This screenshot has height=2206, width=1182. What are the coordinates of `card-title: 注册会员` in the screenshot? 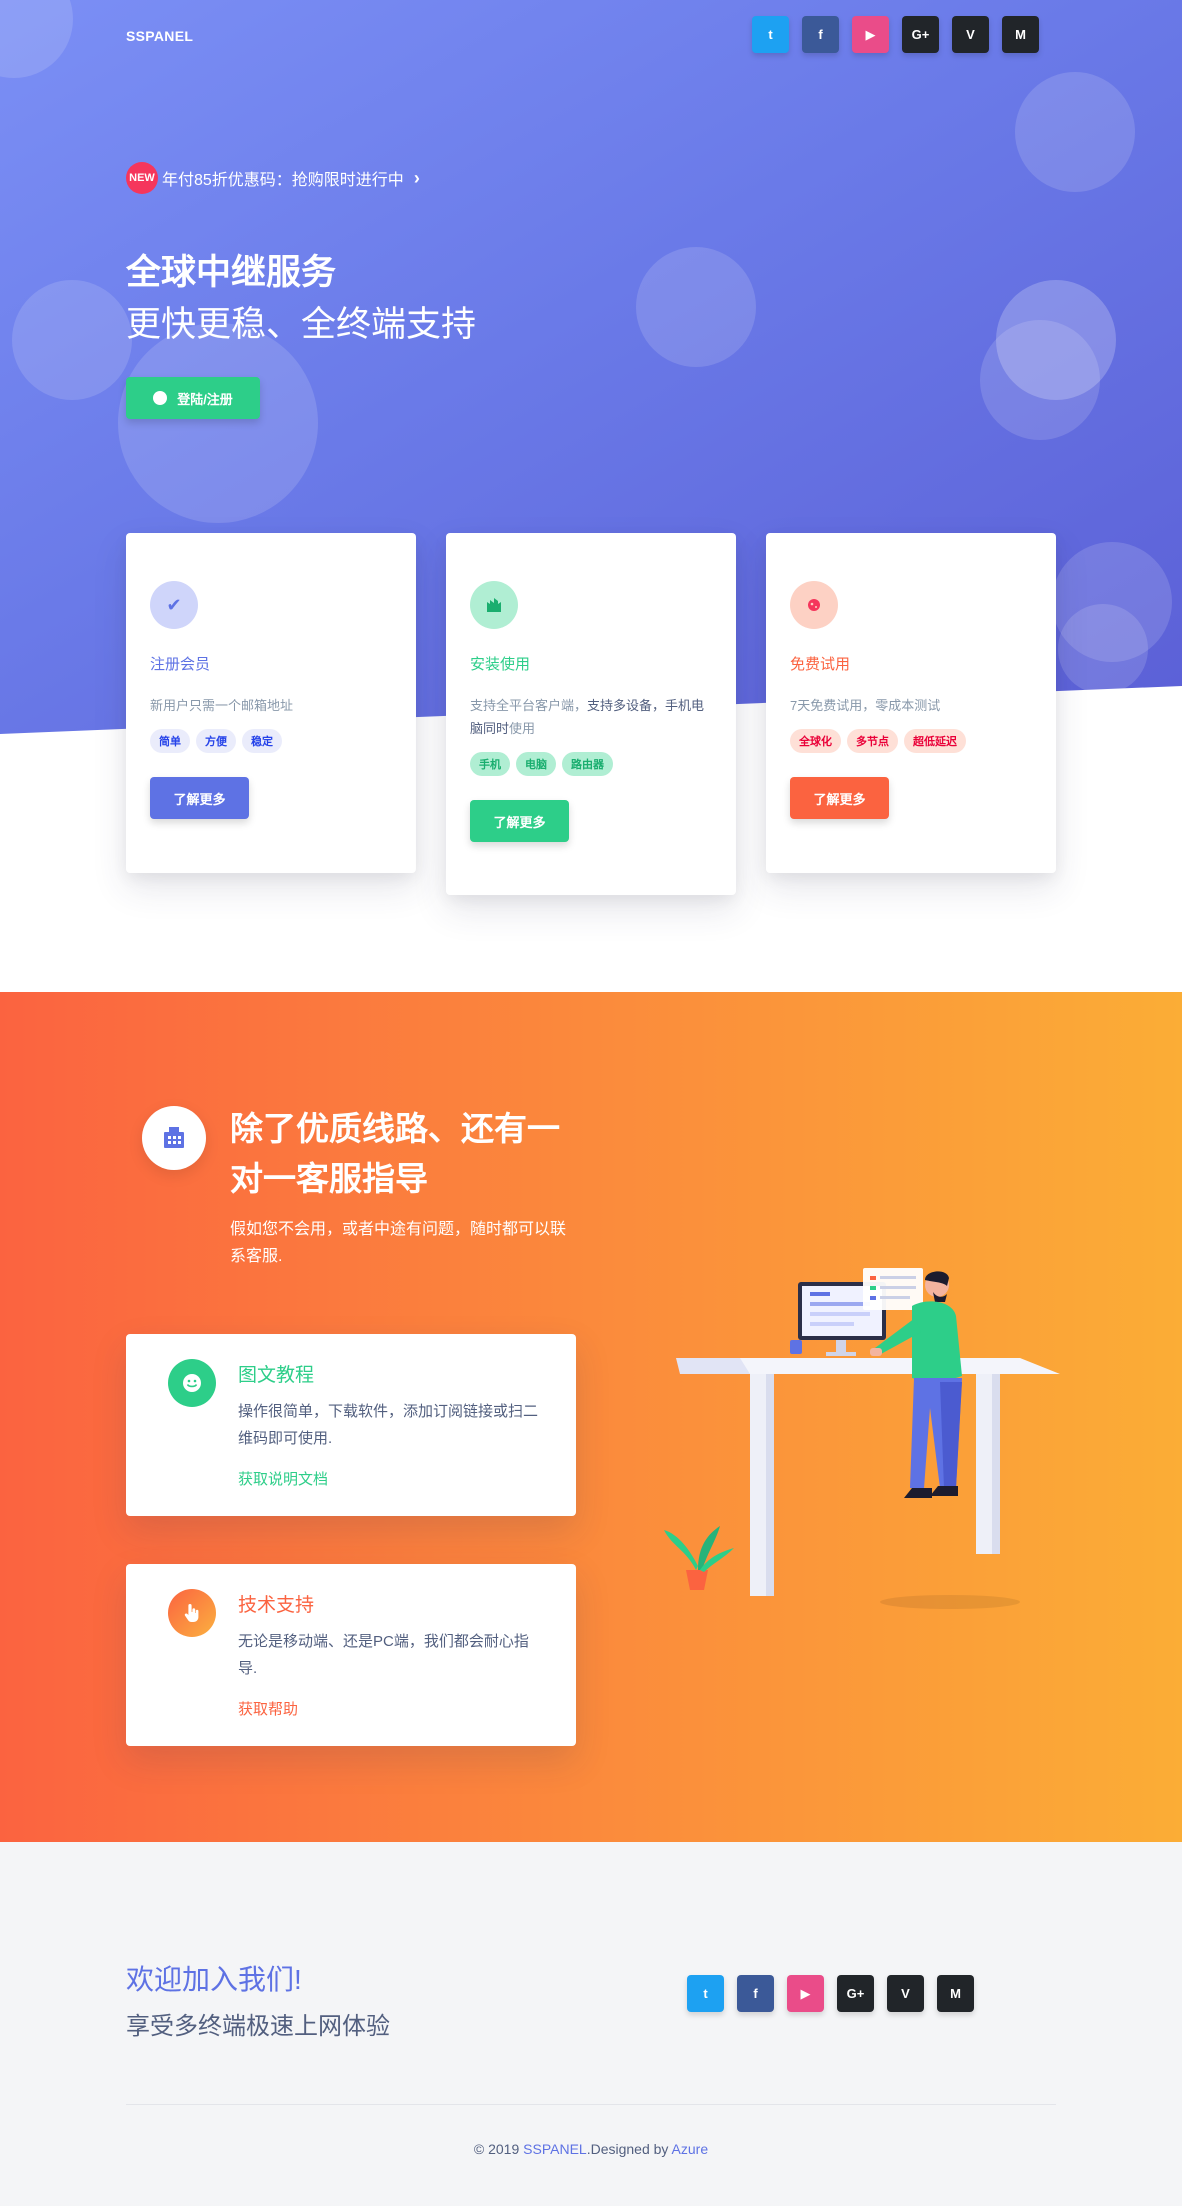 It's located at (180, 664).